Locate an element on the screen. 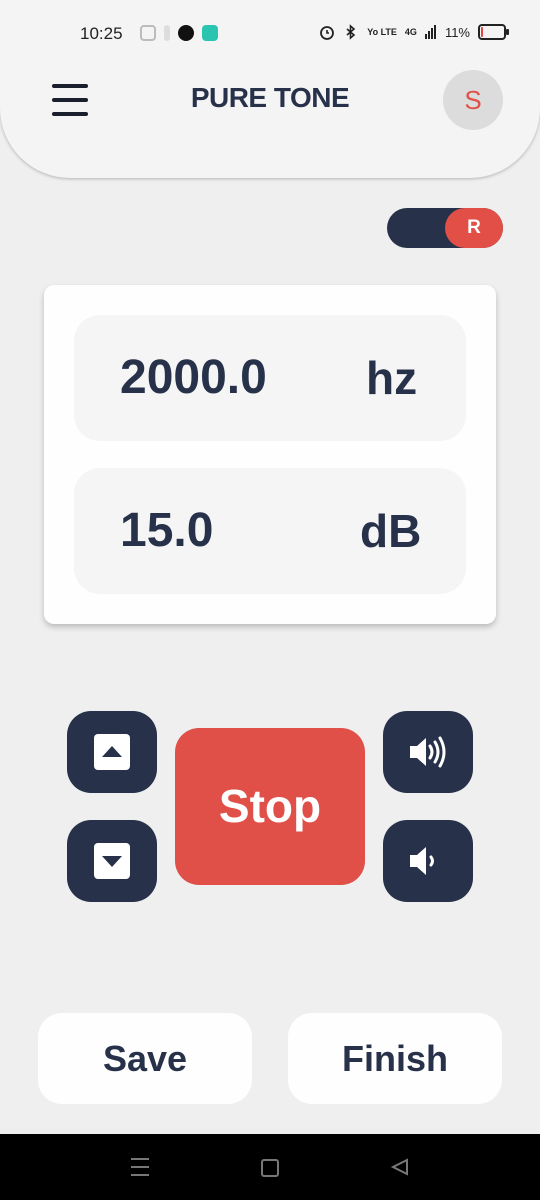 The width and height of the screenshot is (540, 1200). volume-down-icon is located at coordinates (422, 861).